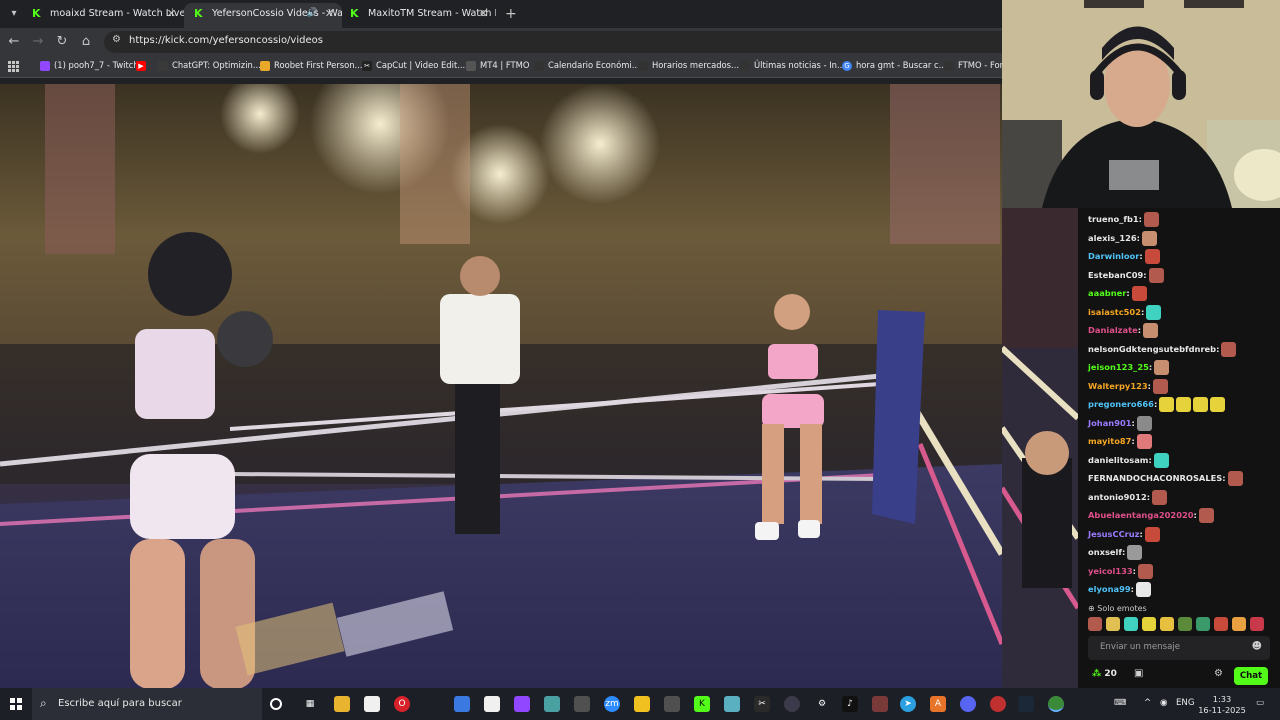 The width and height of the screenshot is (1280, 720). Describe the element at coordinates (103, 15) in the screenshot. I see `tab-moaixd: K moaixd Stream - Watch Live on ✕` at that location.